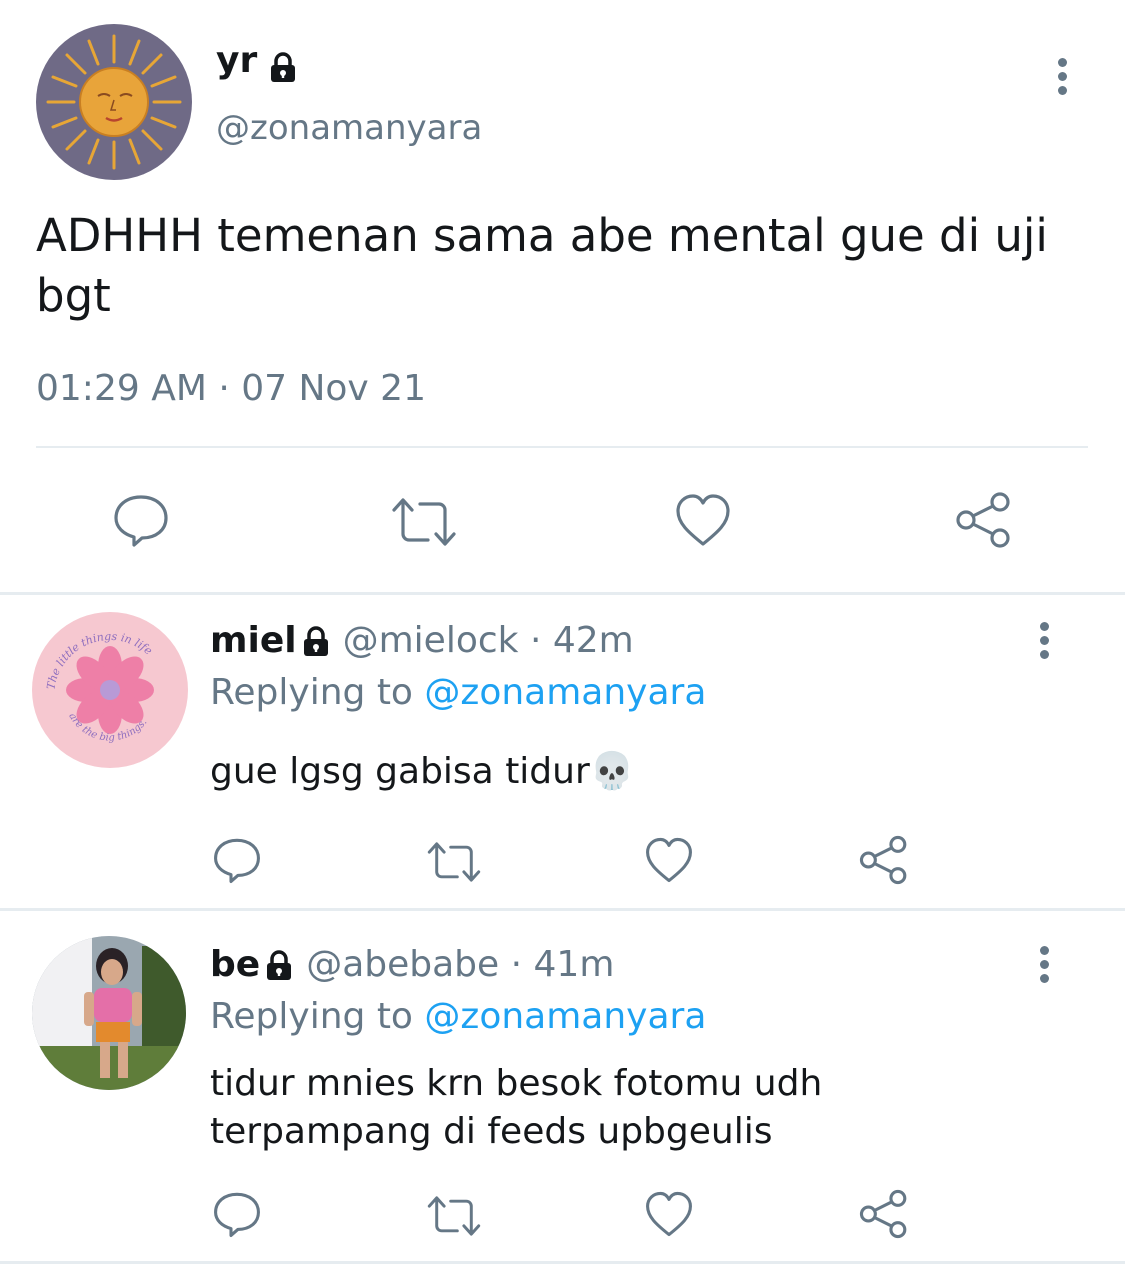 The image size is (1125, 1266). I want to click on display-name: be, so click(235, 964).